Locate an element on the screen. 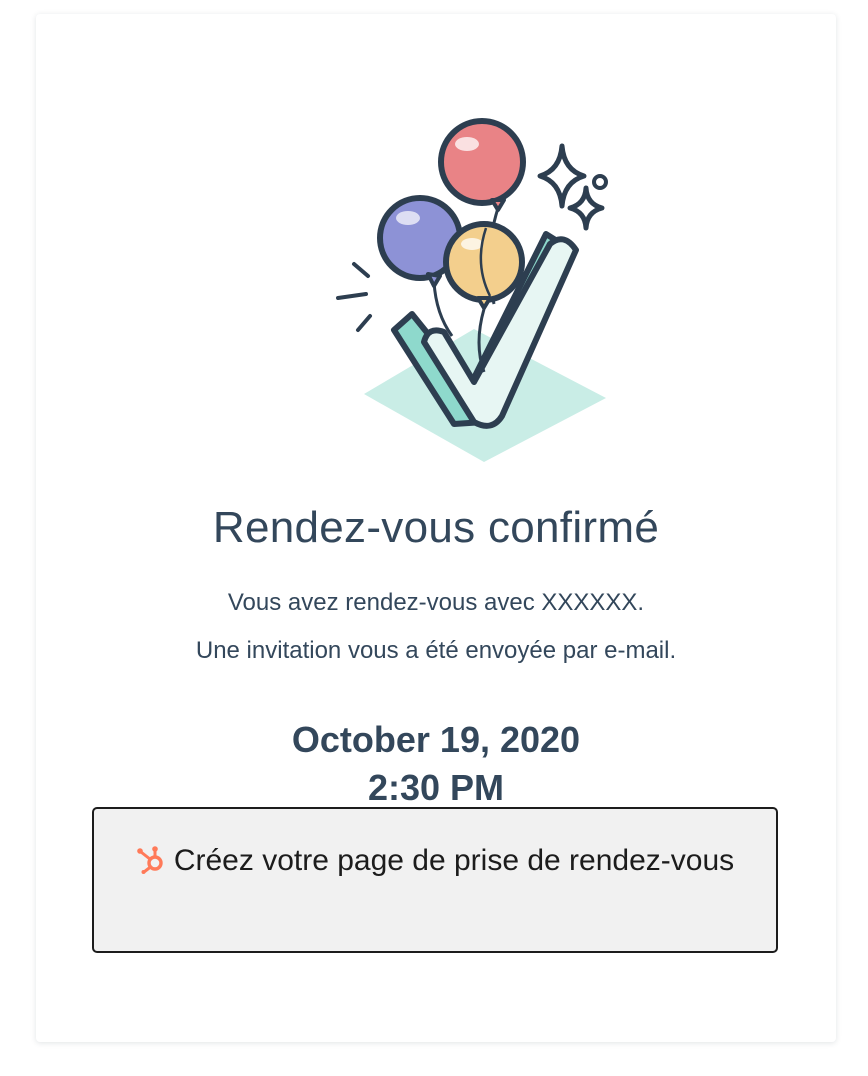  meeting-date: October 19, 2020 is located at coordinates (436, 739).